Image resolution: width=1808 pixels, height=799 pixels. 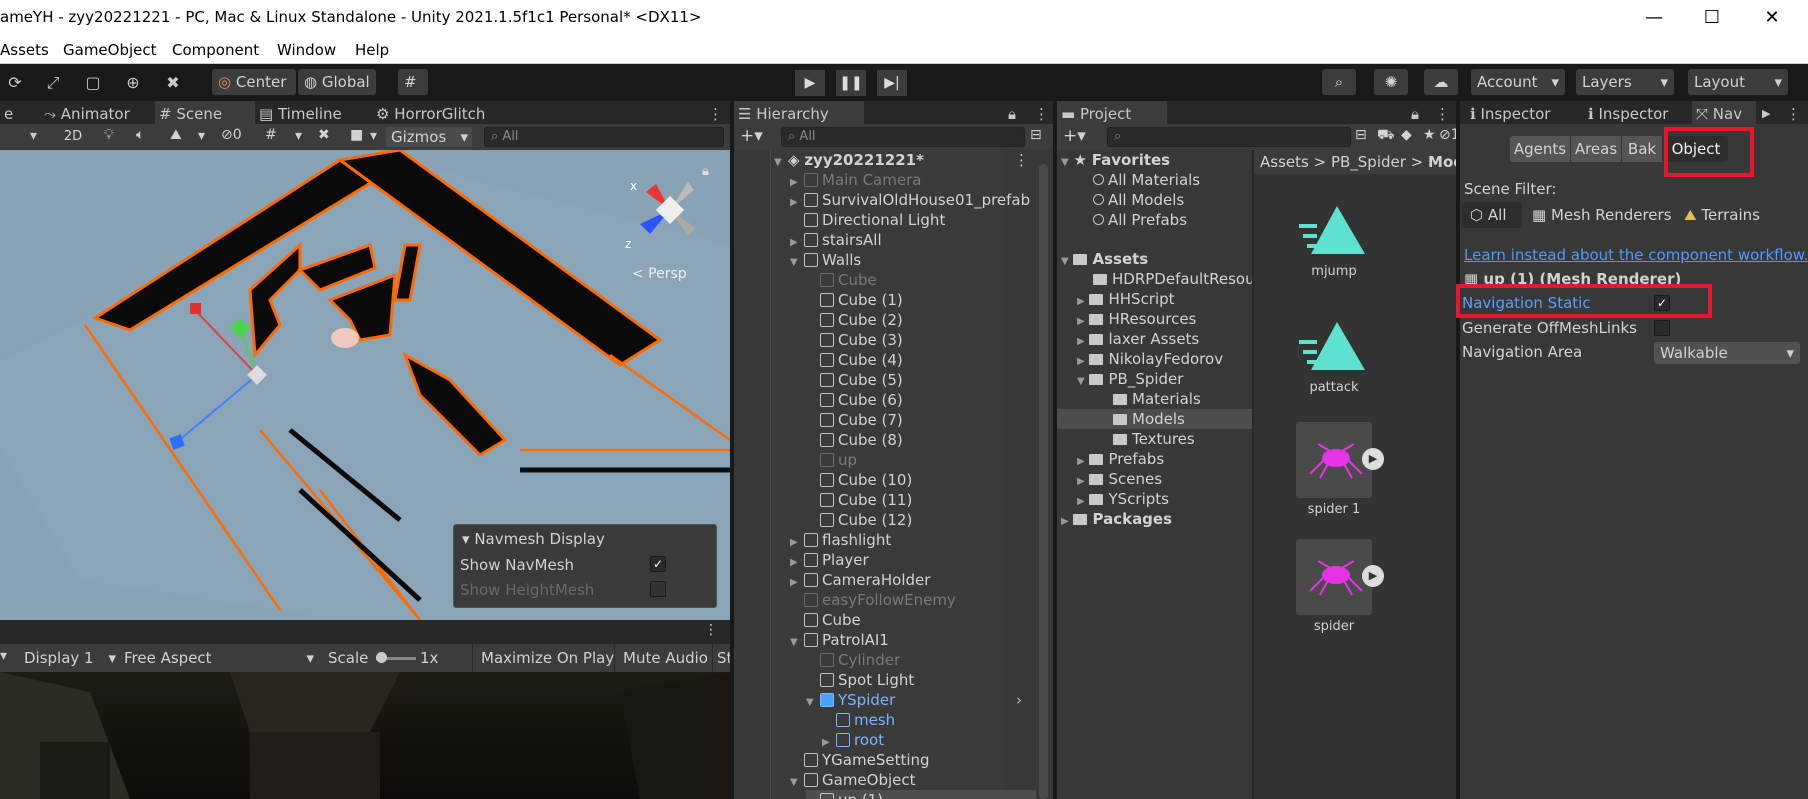 I want to click on list-item: ▼ Walls, so click(x=825, y=260).